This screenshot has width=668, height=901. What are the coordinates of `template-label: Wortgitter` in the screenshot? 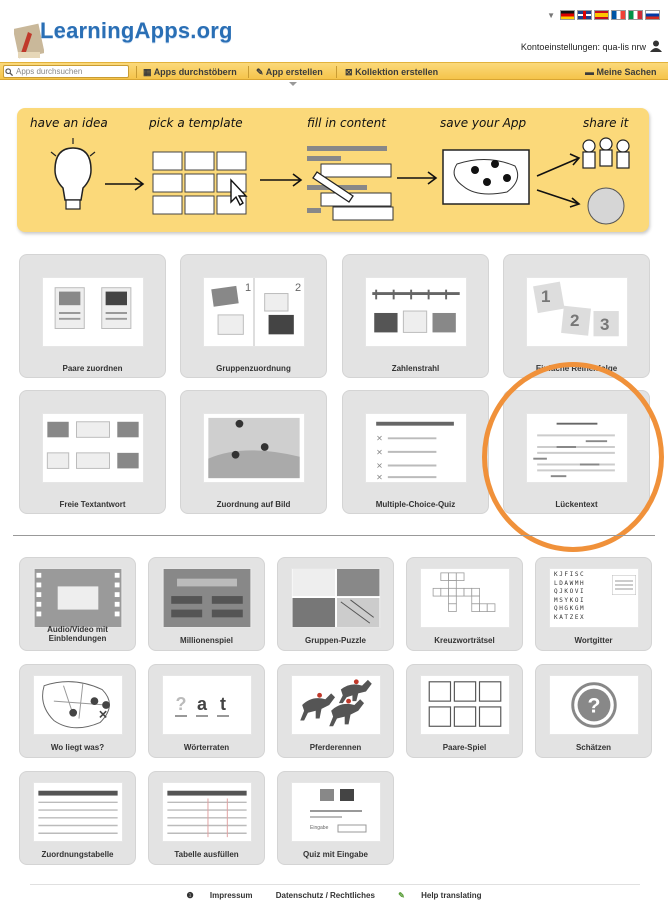 It's located at (593, 640).